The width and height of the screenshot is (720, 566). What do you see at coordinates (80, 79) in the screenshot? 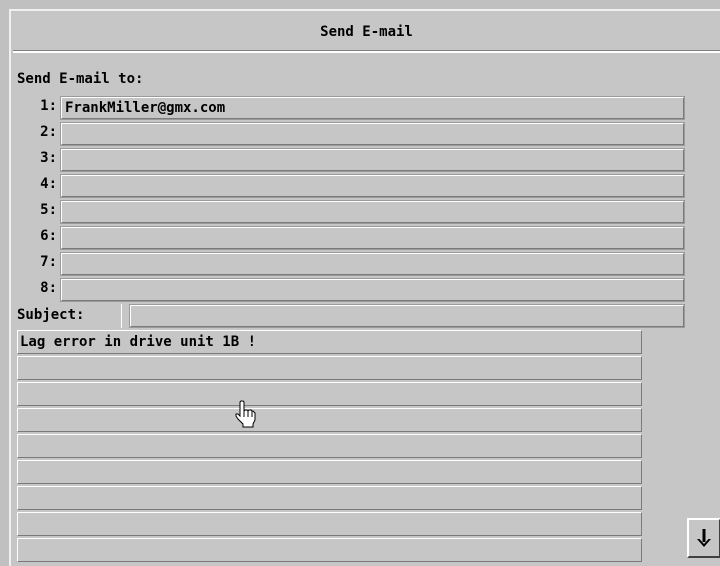
I see `send-to-label: Send E-mail to:` at bounding box center [80, 79].